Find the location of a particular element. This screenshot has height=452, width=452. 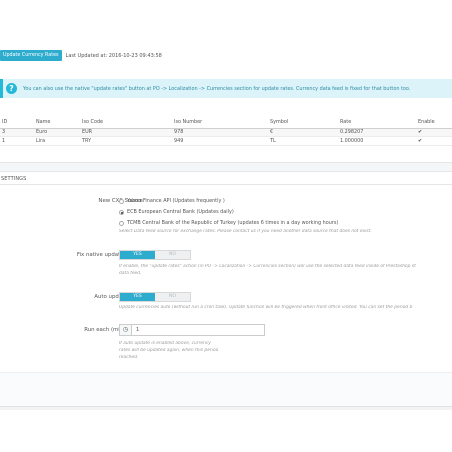

update-currency-rates-button: Update Currency Rates is located at coordinates (31, 55).